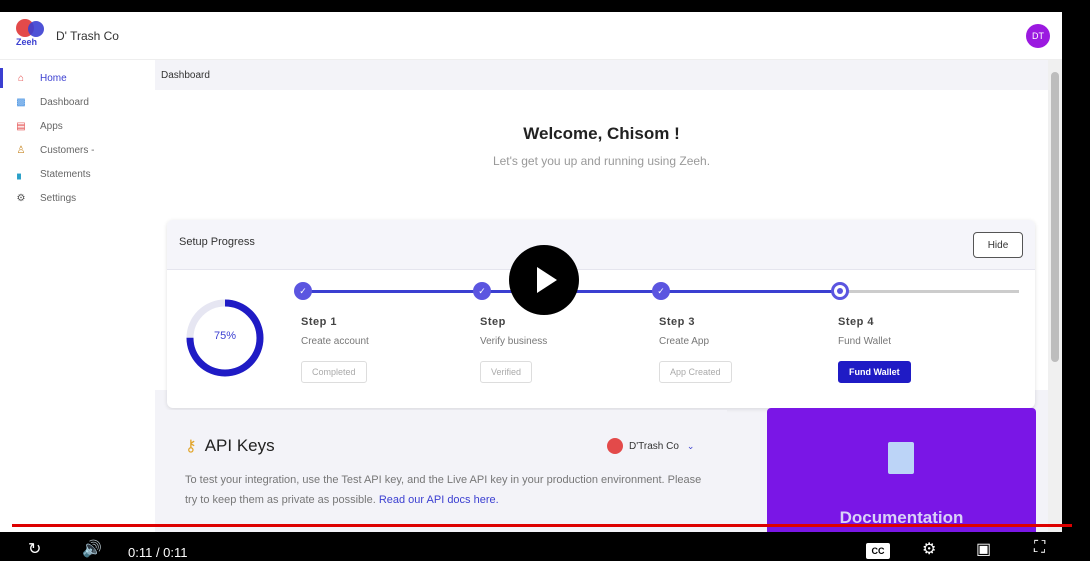  Describe the element at coordinates (983, 549) in the screenshot. I see `miniplayer-icon: ▣` at that location.